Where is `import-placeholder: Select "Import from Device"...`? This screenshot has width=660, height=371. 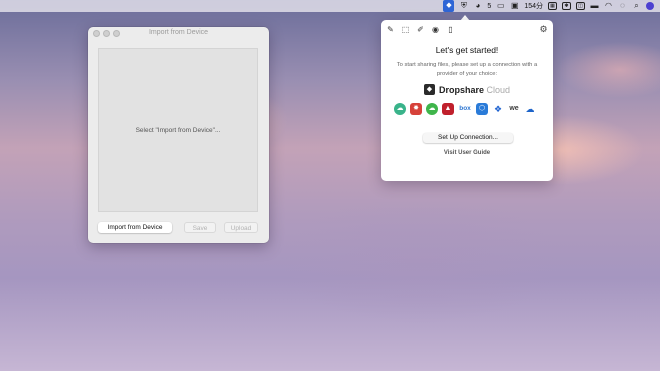
import-placeholder: Select "Import from Device"... is located at coordinates (178, 130).